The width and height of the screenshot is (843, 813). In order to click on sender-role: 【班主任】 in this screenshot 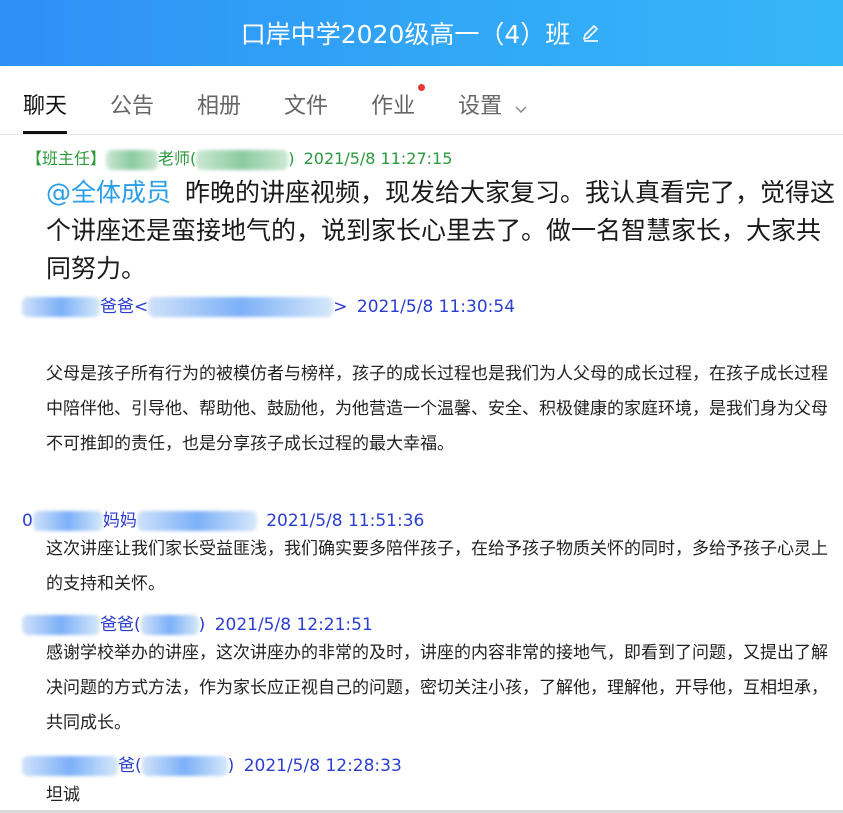, I will do `click(66, 158)`.